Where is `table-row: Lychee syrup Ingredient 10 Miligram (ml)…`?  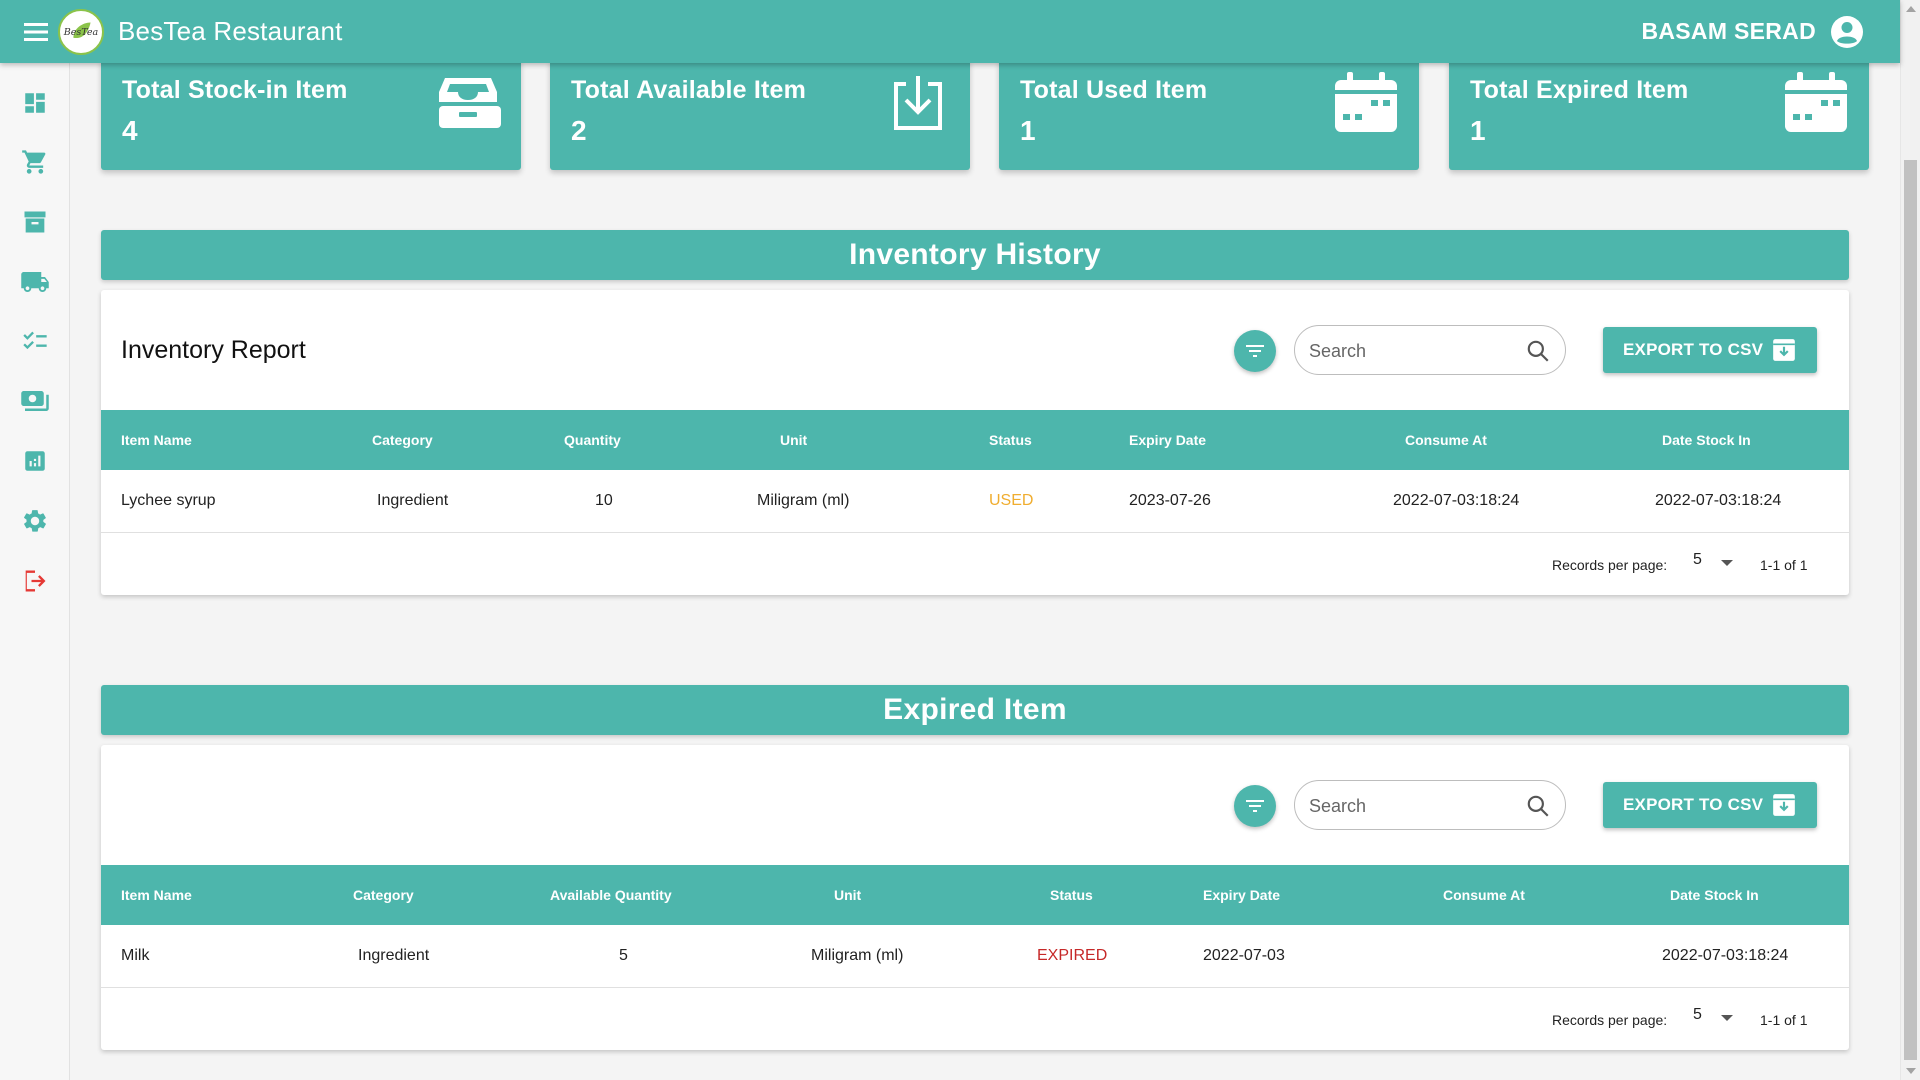
table-row: Lychee syrup Ingredient 10 Miligram (ml)… is located at coordinates (975, 501).